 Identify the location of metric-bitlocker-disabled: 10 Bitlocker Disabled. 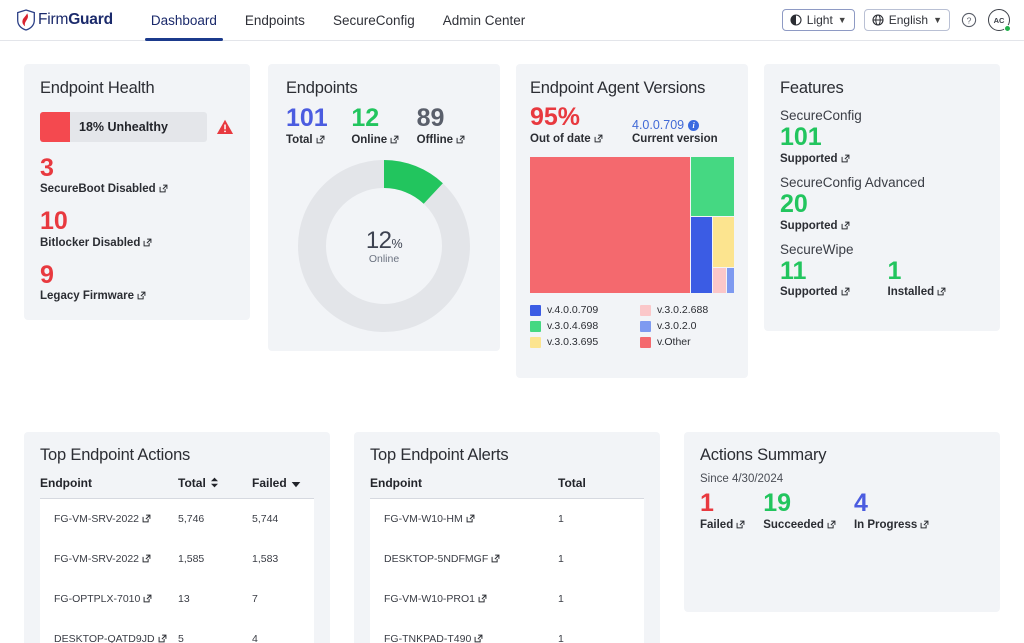
(137, 228).